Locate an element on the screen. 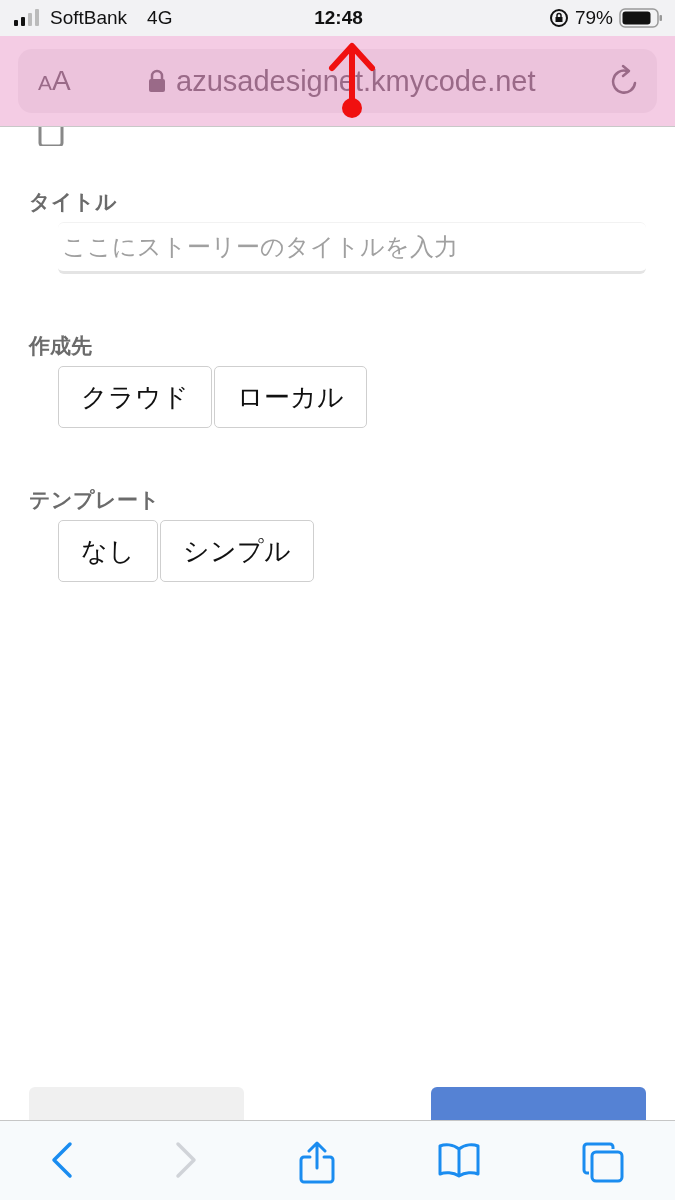  battery-percent: 79% is located at coordinates (594, 18).